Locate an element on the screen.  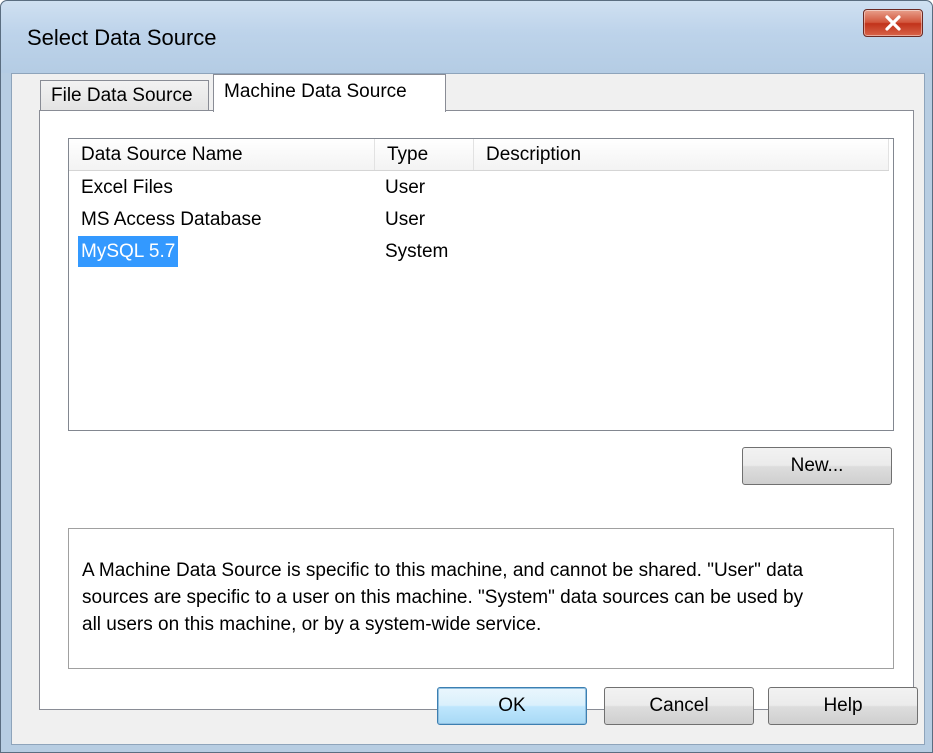
window-title: Select Data Source is located at coordinates (122, 37).